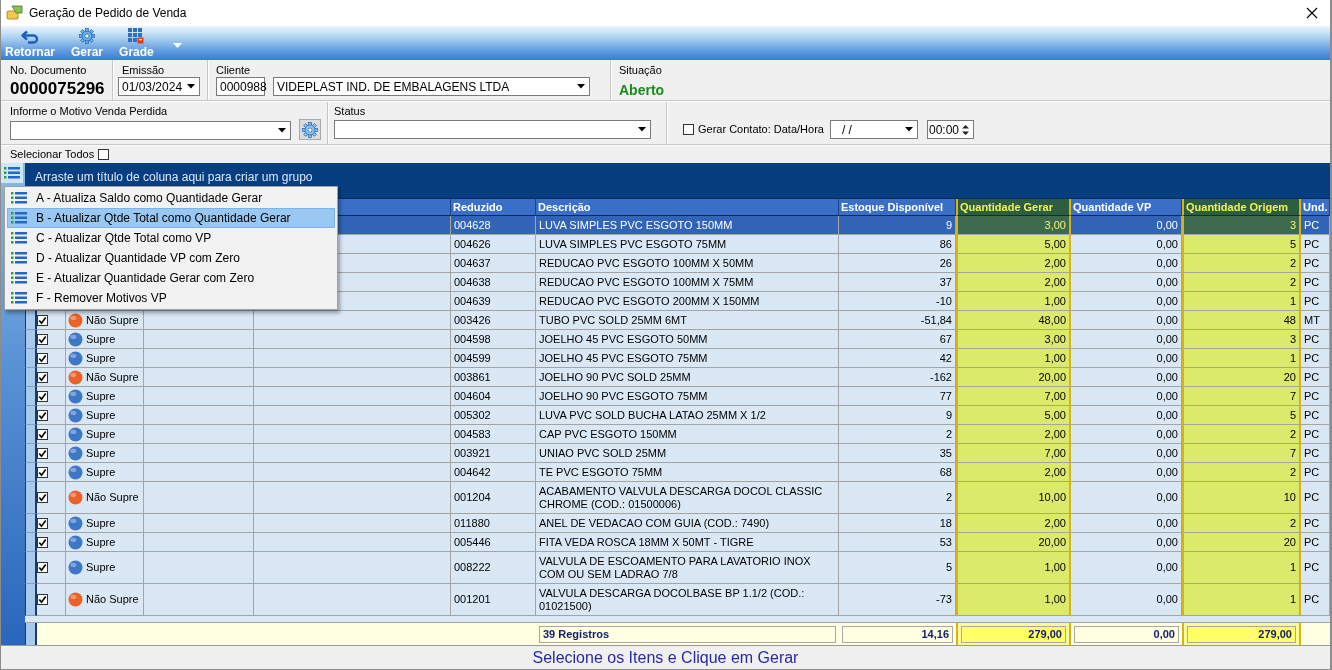 The height and width of the screenshot is (670, 1332). What do you see at coordinates (677, 568) in the screenshot?
I see `table-row: Supre 008222 VALVULA DE ESCOAMENTO PARA LAVATORIO INOX COM OU SEM LADRAO 7/8 5 1,00 0,00 1 PC` at bounding box center [677, 568].